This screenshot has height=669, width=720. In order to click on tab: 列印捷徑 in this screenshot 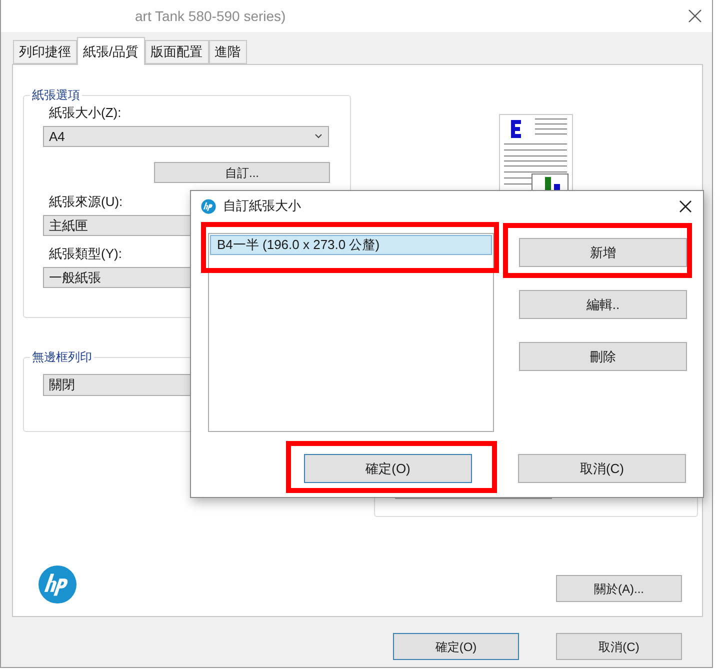, I will do `click(45, 52)`.